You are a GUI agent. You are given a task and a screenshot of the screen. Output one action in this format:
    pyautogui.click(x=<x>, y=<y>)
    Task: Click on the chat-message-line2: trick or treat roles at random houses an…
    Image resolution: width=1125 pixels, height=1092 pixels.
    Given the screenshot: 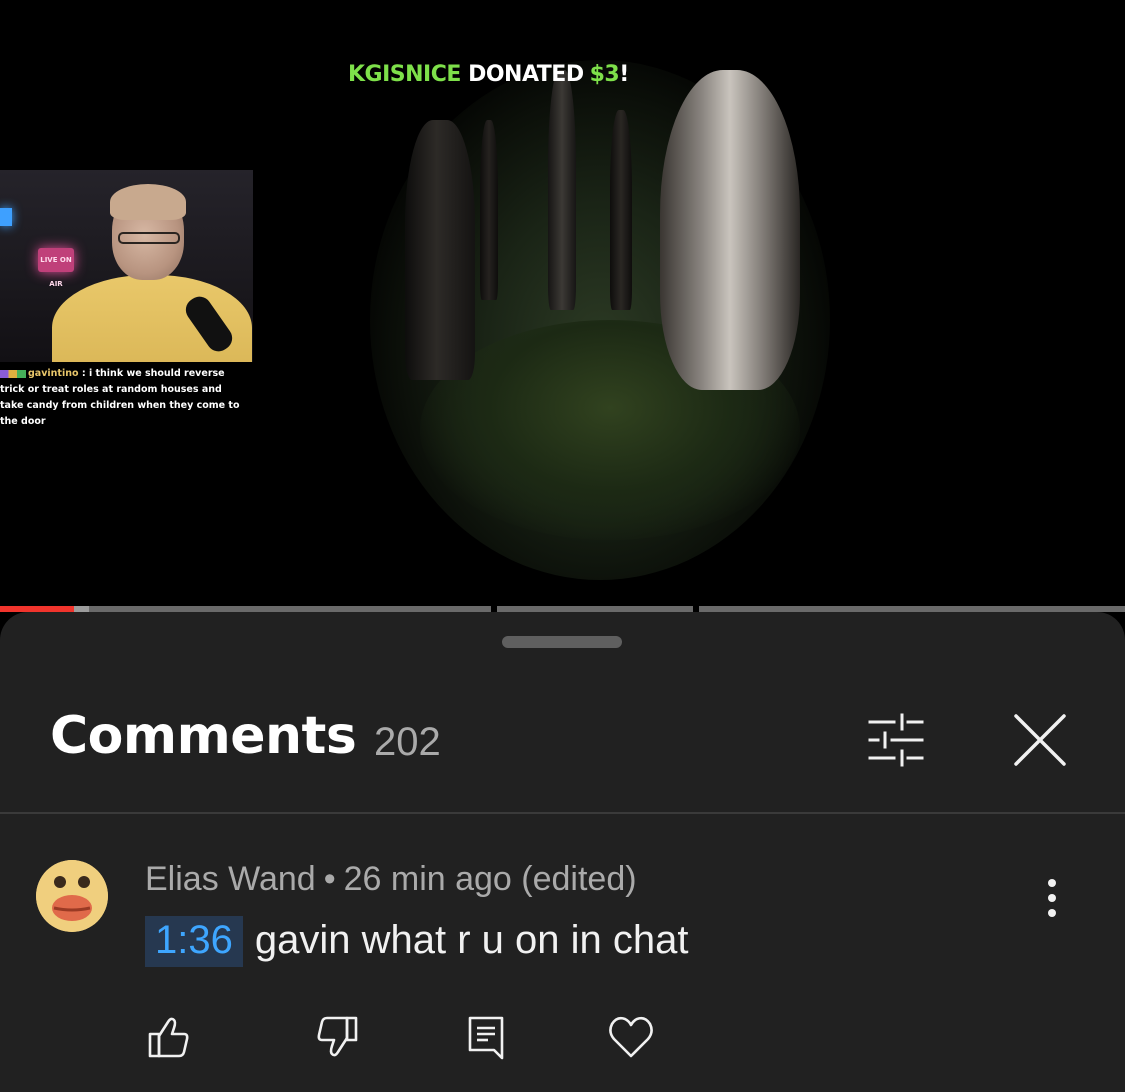 What is the action you would take?
    pyautogui.click(x=111, y=389)
    